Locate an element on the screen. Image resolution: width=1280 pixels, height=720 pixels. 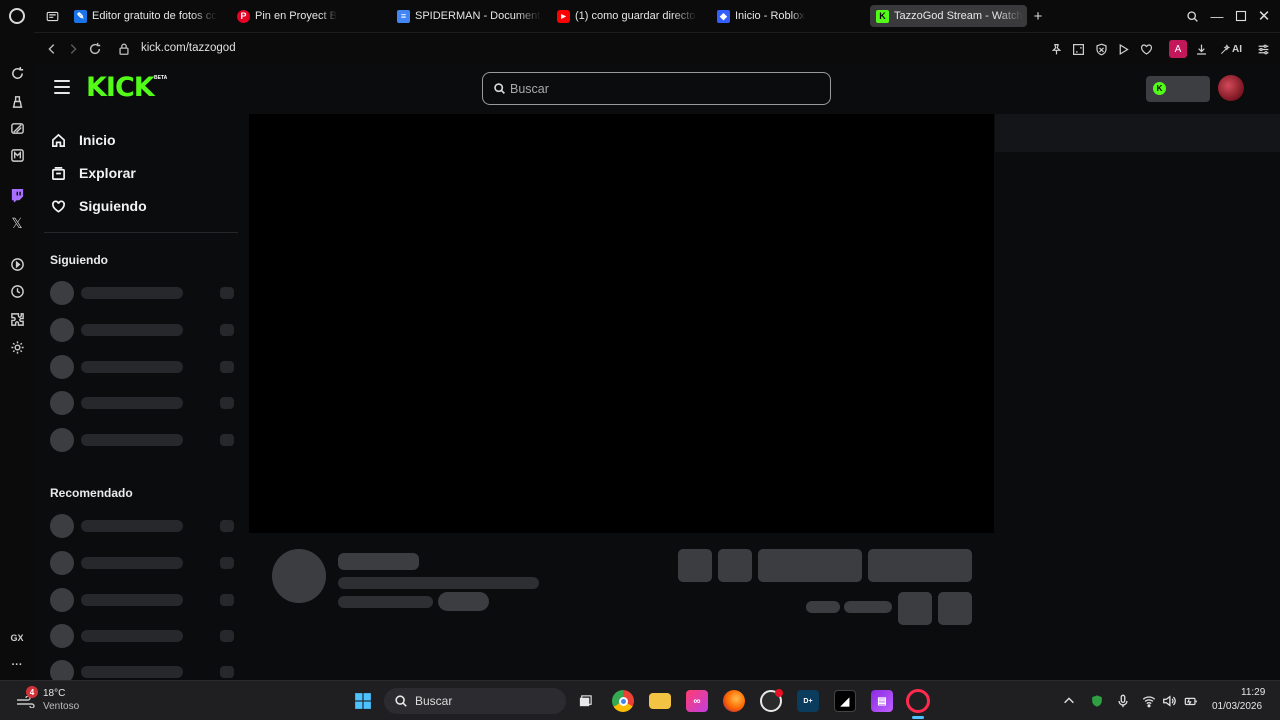
photo-editor-icon: ✎ is located at coordinates (80, 16).